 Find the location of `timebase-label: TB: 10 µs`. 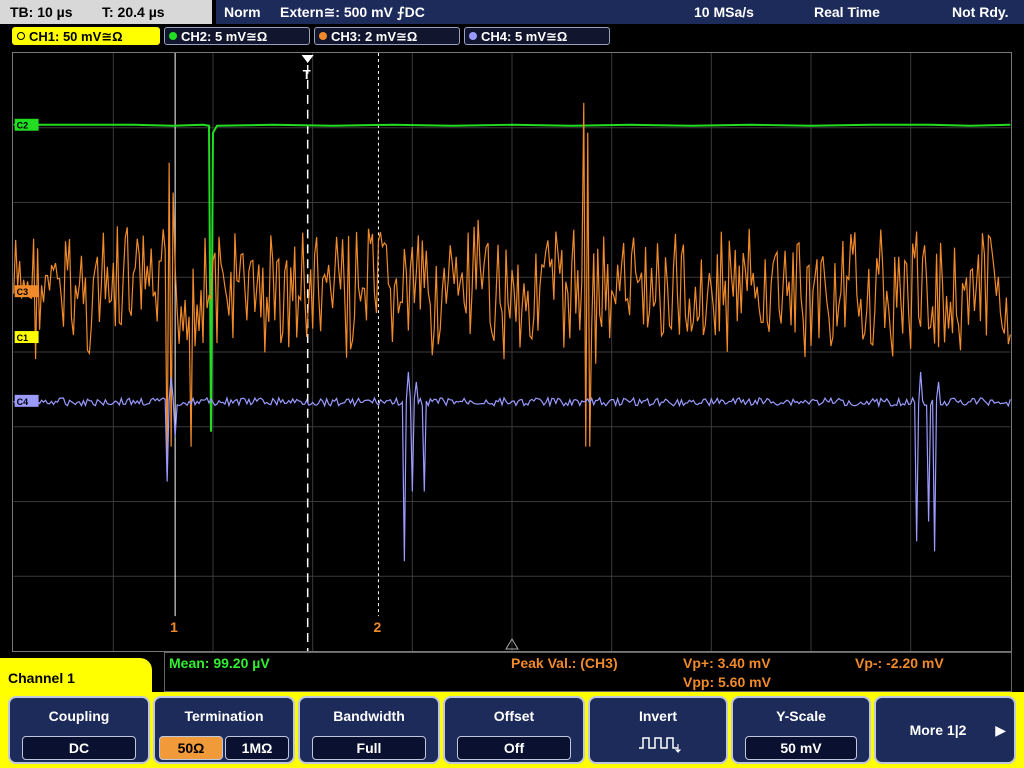

timebase-label: TB: 10 µs is located at coordinates (41, 12).